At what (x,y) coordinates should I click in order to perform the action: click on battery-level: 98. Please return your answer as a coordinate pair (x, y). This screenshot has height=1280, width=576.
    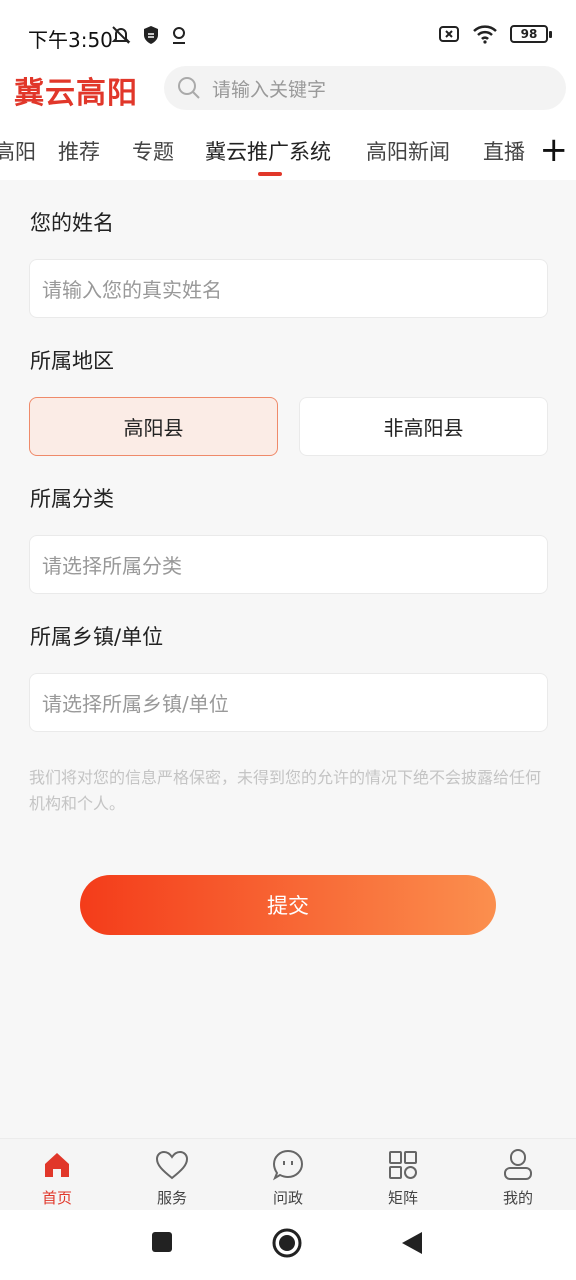
    Looking at the image, I should click on (529, 34).